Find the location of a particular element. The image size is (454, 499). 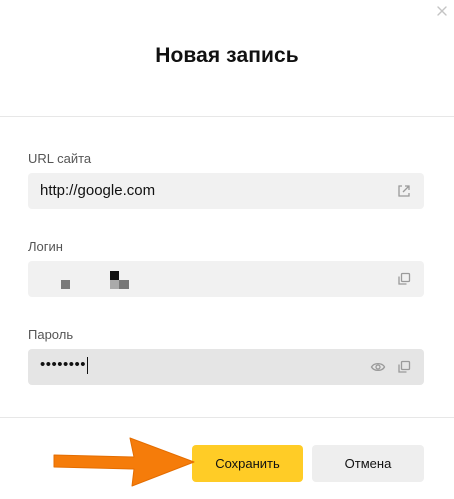

close-button is located at coordinates (442, 11).